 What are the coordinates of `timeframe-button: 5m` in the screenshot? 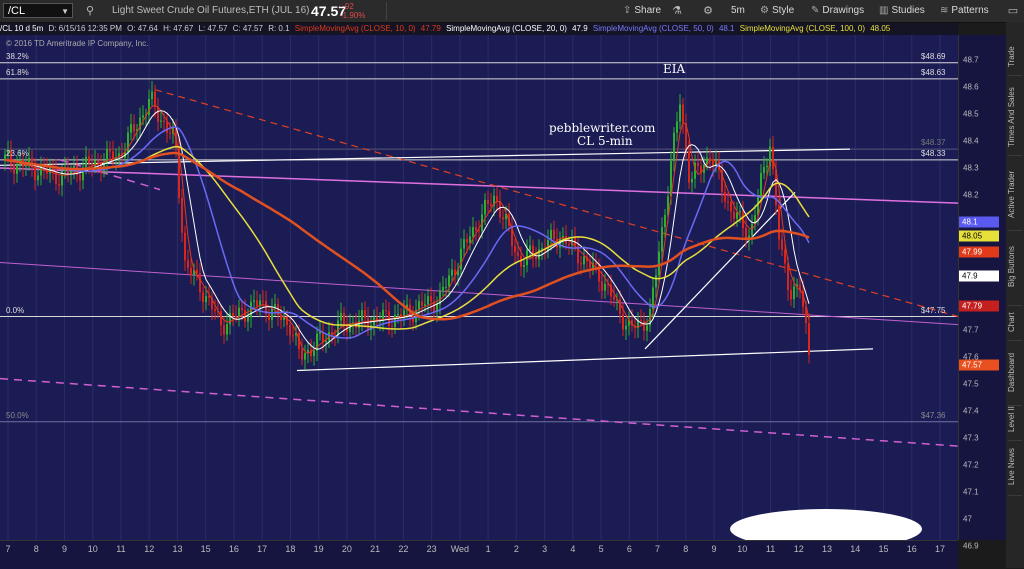 It's located at (738, 11).